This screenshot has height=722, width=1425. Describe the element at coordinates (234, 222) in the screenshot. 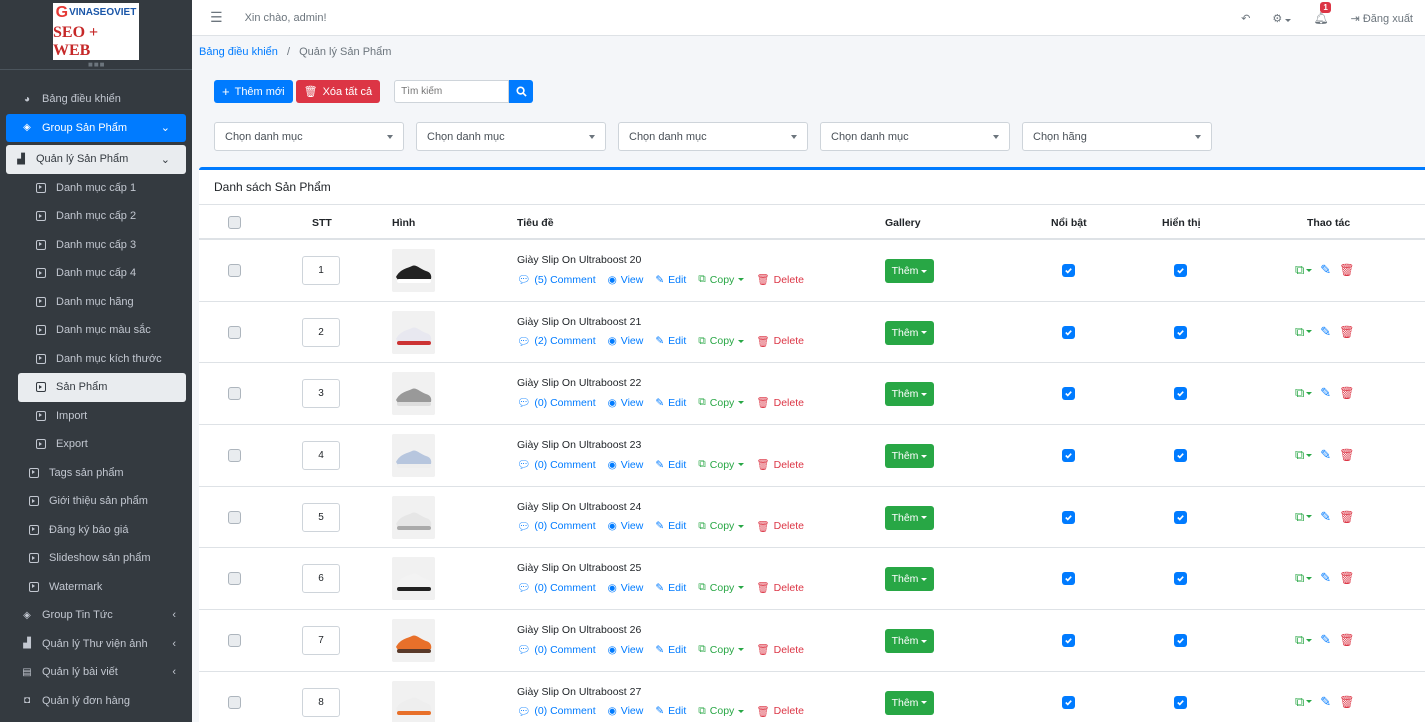

I see `select-all-checkbox` at that location.